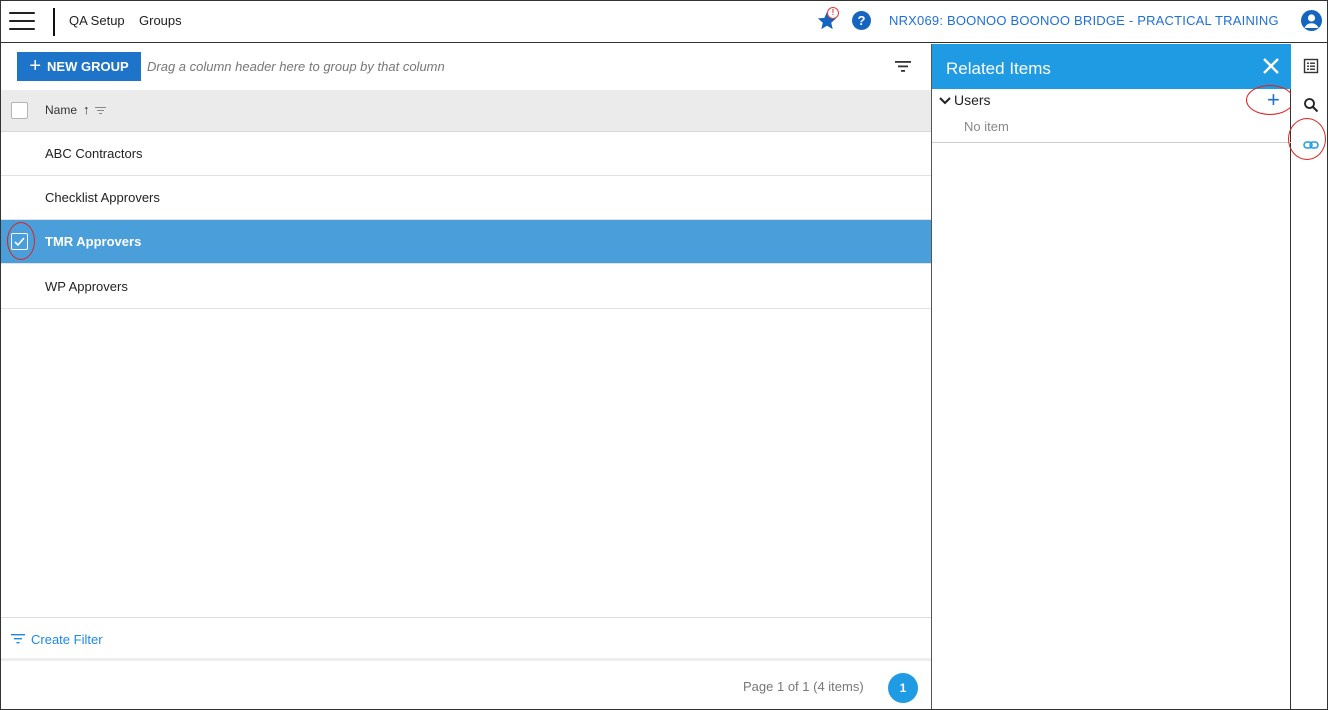 This screenshot has height=710, width=1328. Describe the element at coordinates (466, 198) in the screenshot. I see `table-row: Checklist Approvers` at that location.